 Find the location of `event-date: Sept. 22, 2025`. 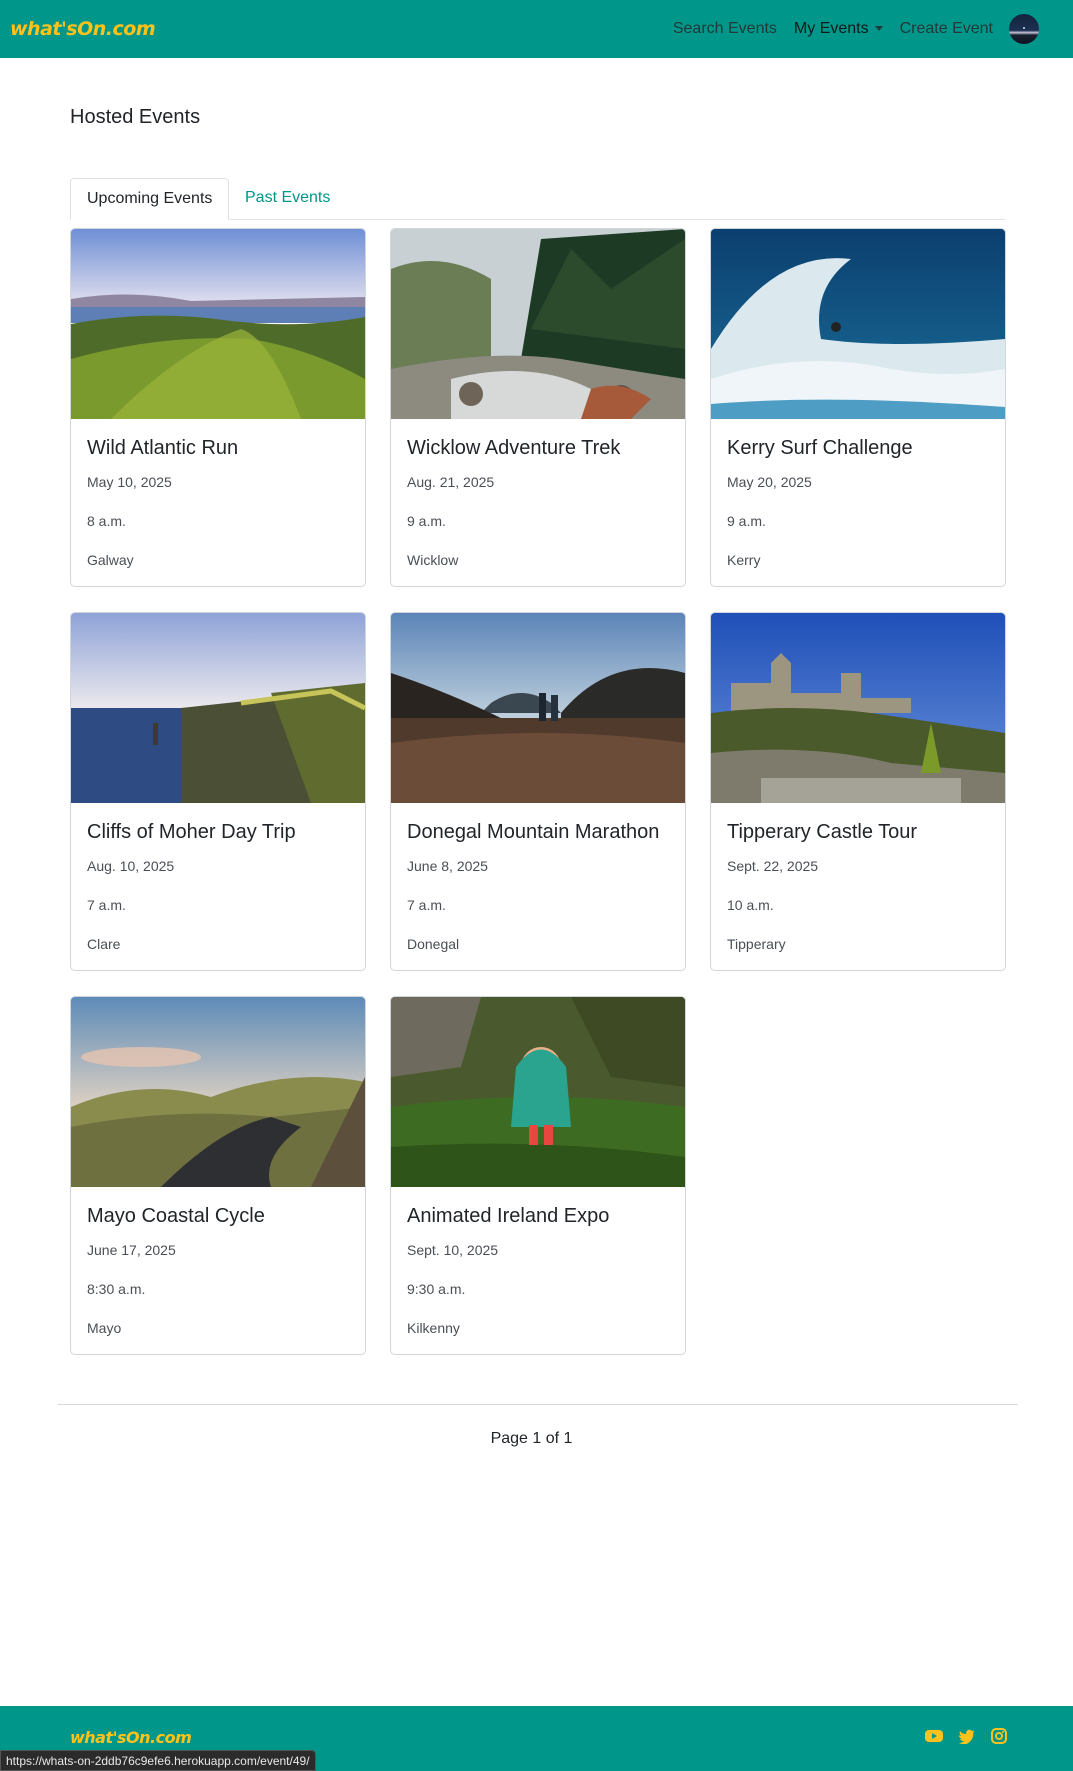

event-date: Sept. 22, 2025 is located at coordinates (773, 866).